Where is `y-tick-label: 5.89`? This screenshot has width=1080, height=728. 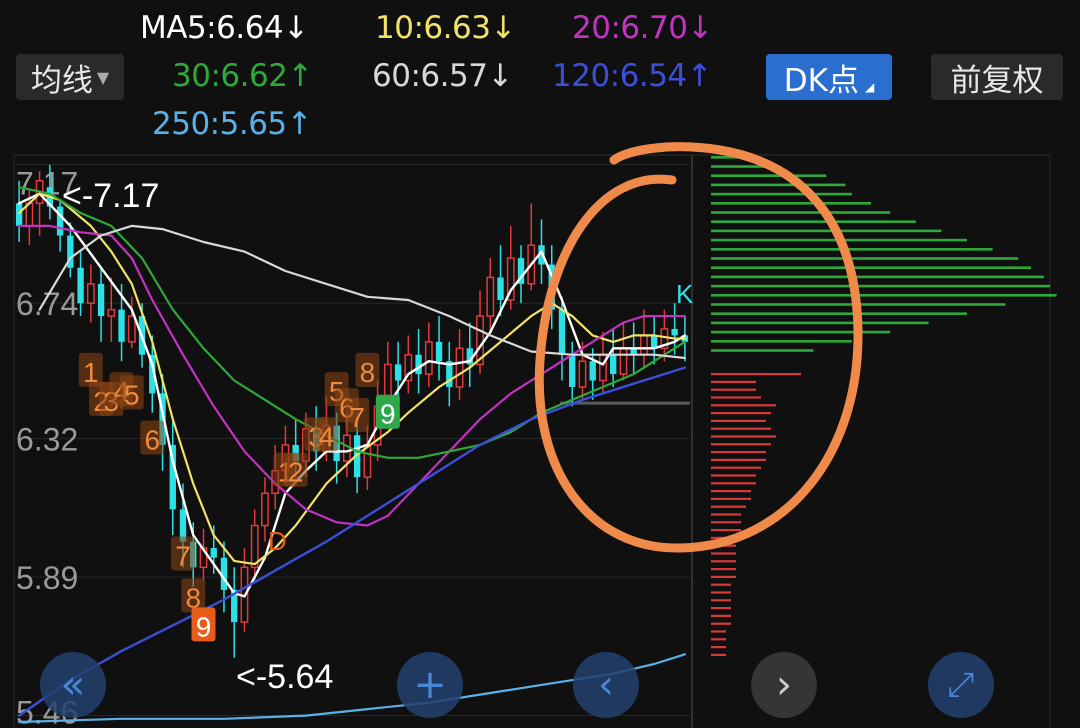 y-tick-label: 5.89 is located at coordinates (47, 578).